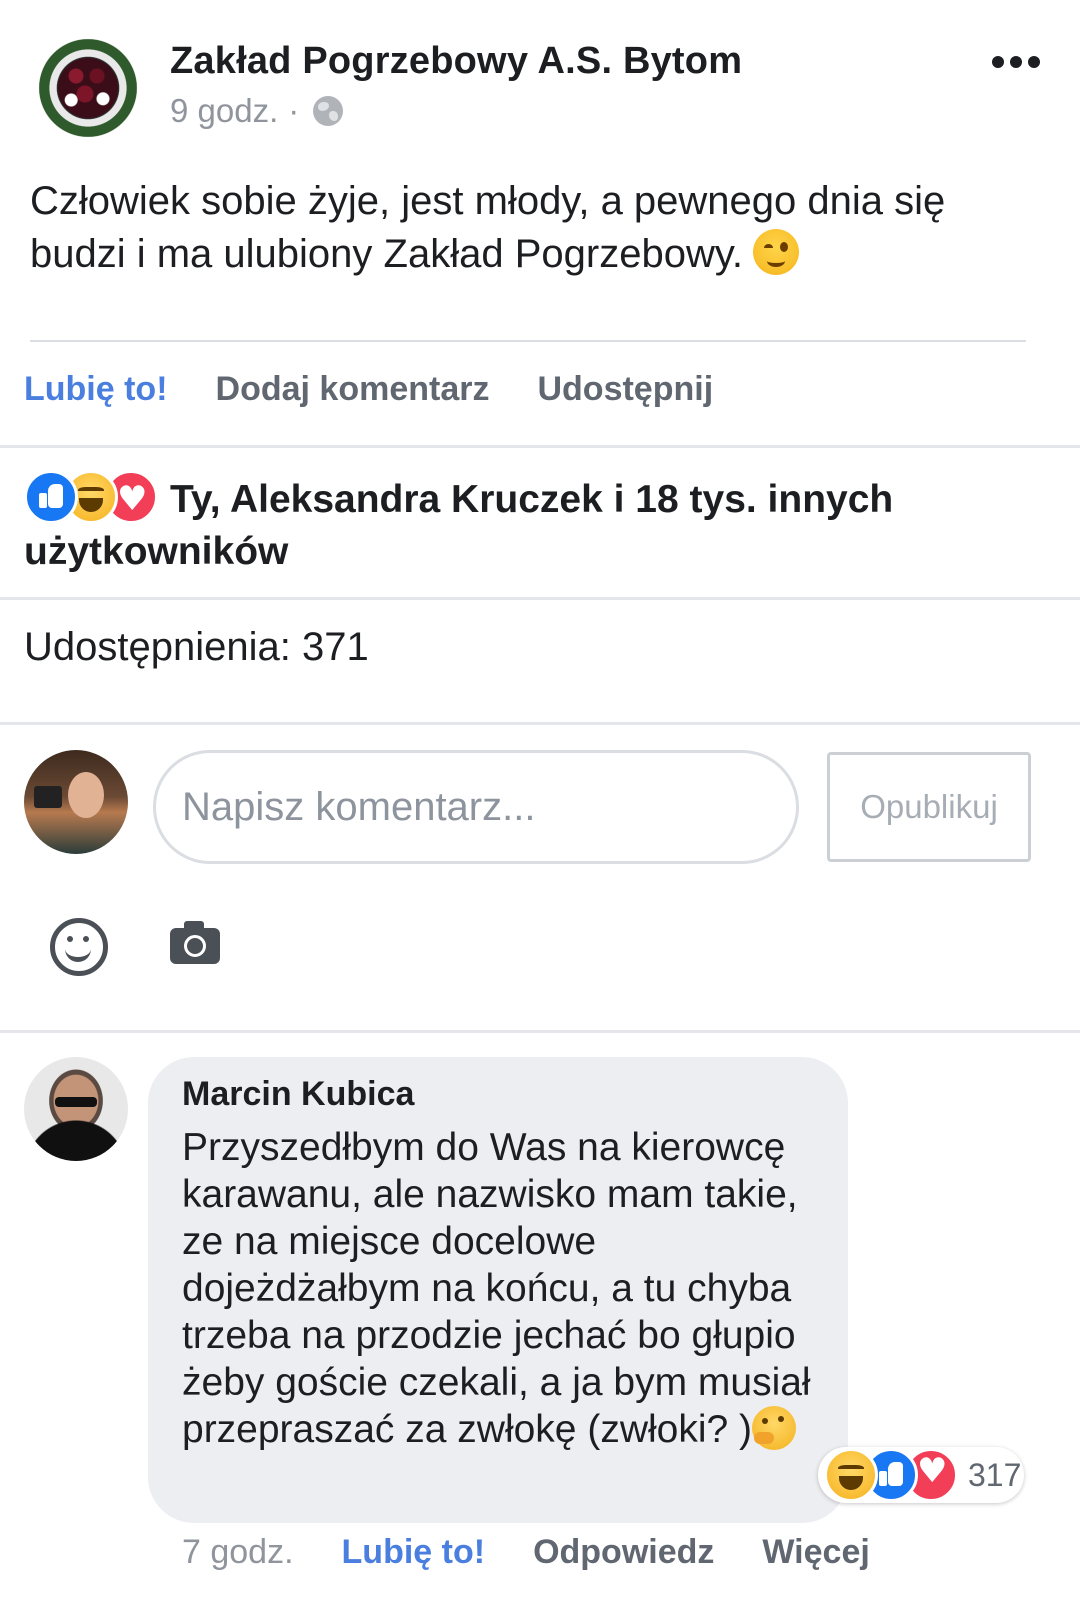 This screenshot has width=1080, height=1605. Describe the element at coordinates (51, 497) in the screenshot. I see `like-icon` at that location.